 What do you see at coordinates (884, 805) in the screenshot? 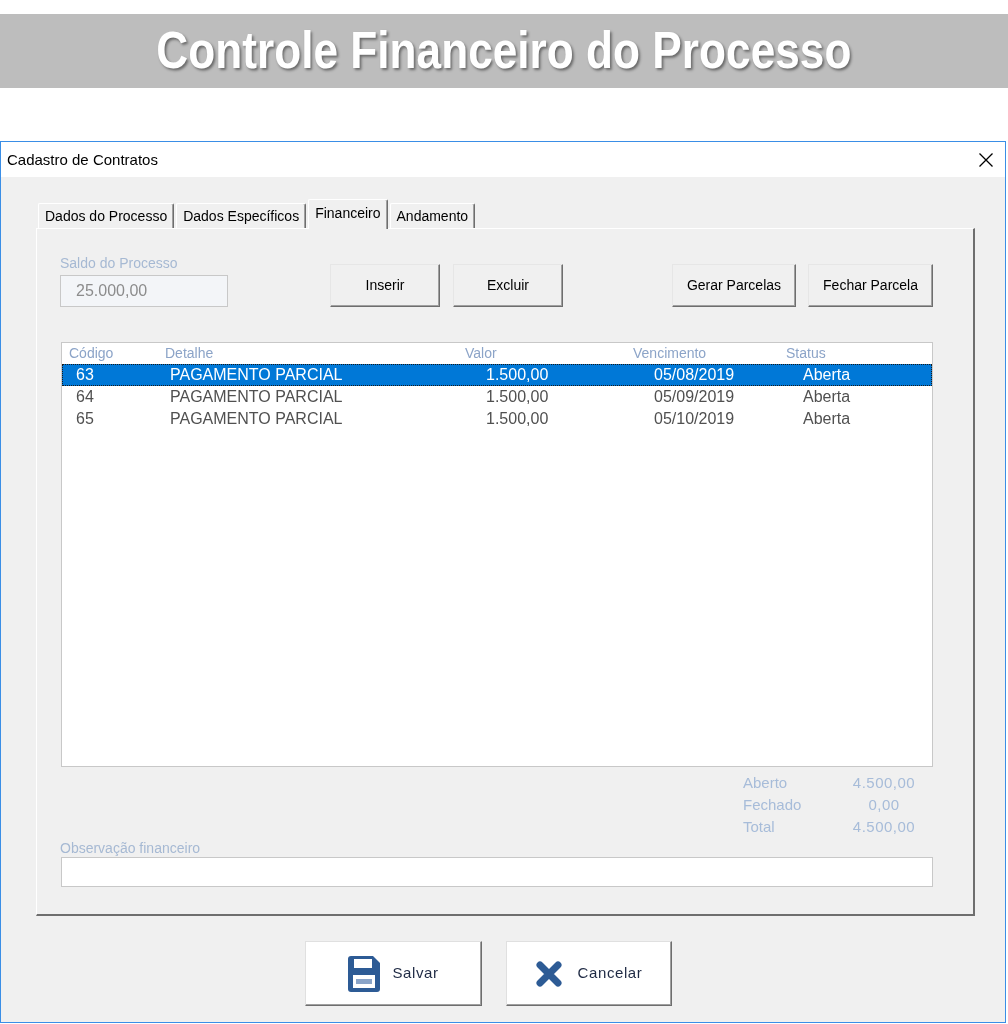
I see `total-value: 0,00` at bounding box center [884, 805].